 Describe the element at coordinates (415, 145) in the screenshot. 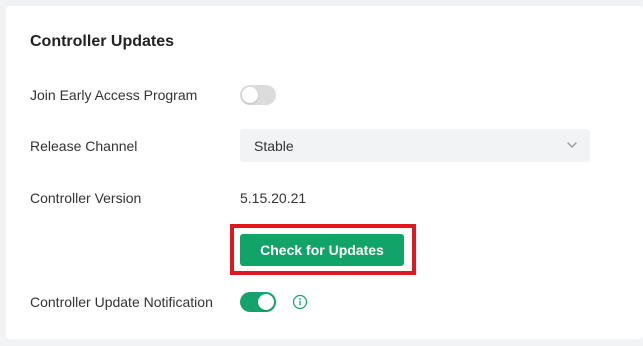

I see `release-channel-select: Stable` at that location.